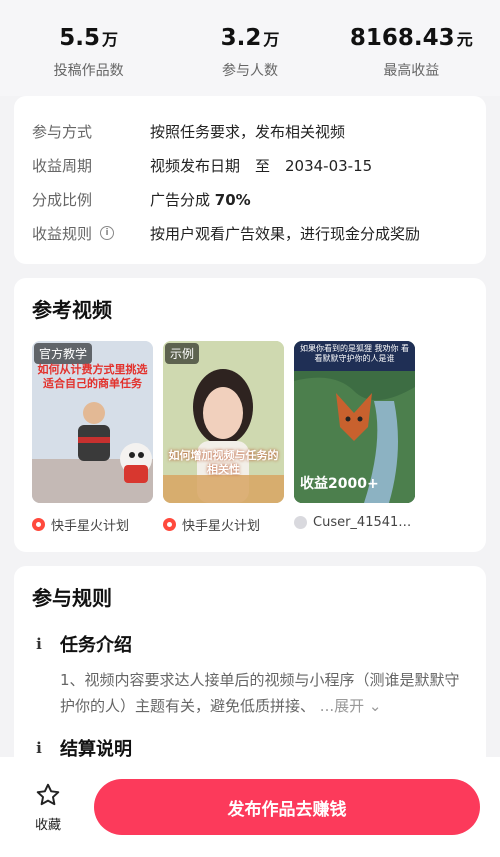 This screenshot has height=857, width=500. Describe the element at coordinates (72, 598) in the screenshot. I see `section-title: 参与规则` at that location.